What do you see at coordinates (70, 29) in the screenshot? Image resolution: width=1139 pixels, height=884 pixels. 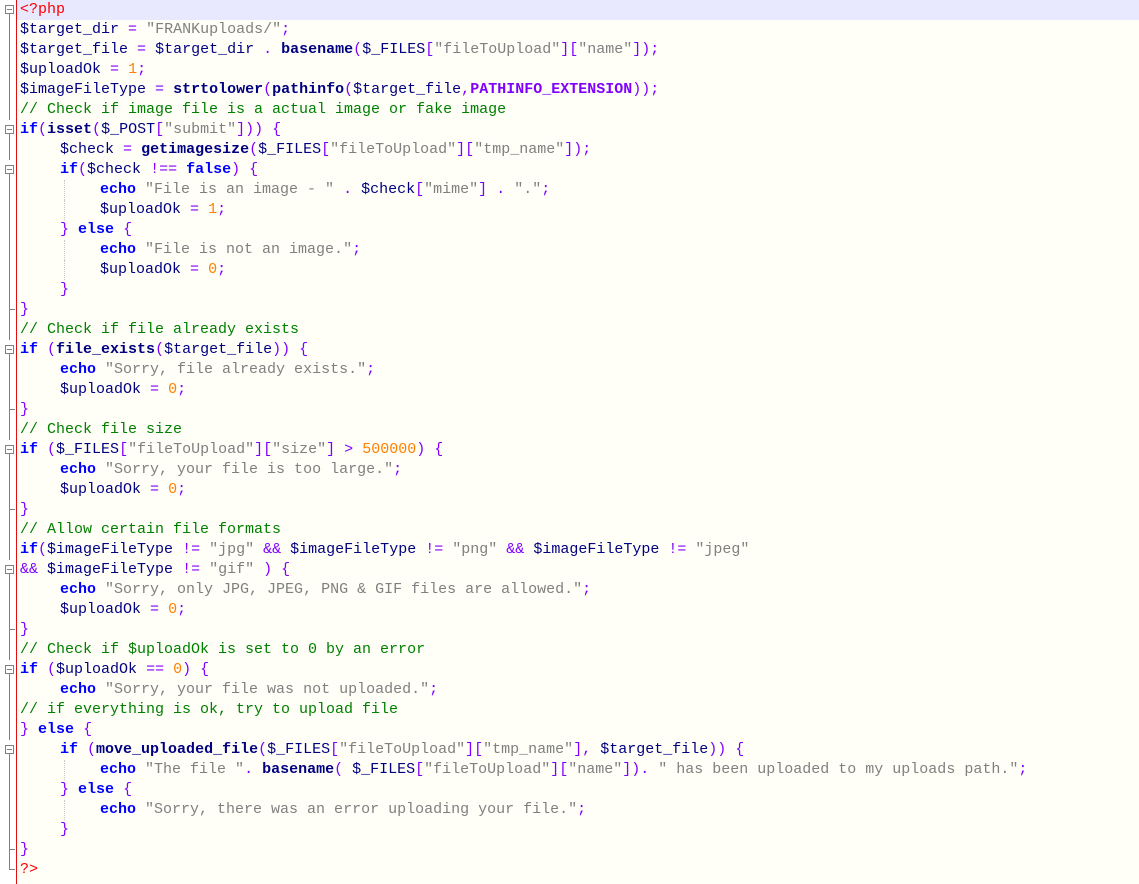 I see `code-token-var: $target_dir` at bounding box center [70, 29].